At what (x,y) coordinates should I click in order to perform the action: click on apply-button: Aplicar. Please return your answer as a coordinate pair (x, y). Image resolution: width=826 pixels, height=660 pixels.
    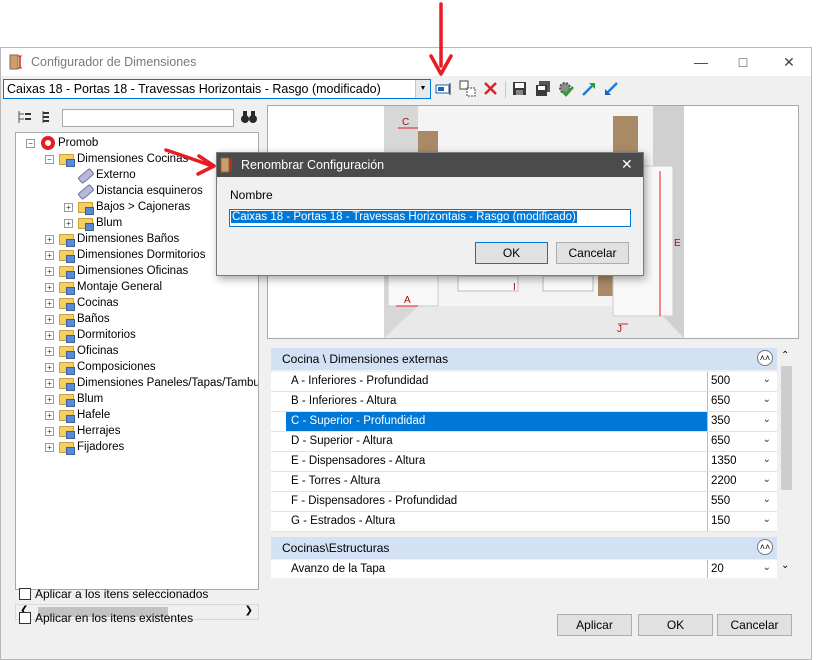
    Looking at the image, I should click on (594, 625).